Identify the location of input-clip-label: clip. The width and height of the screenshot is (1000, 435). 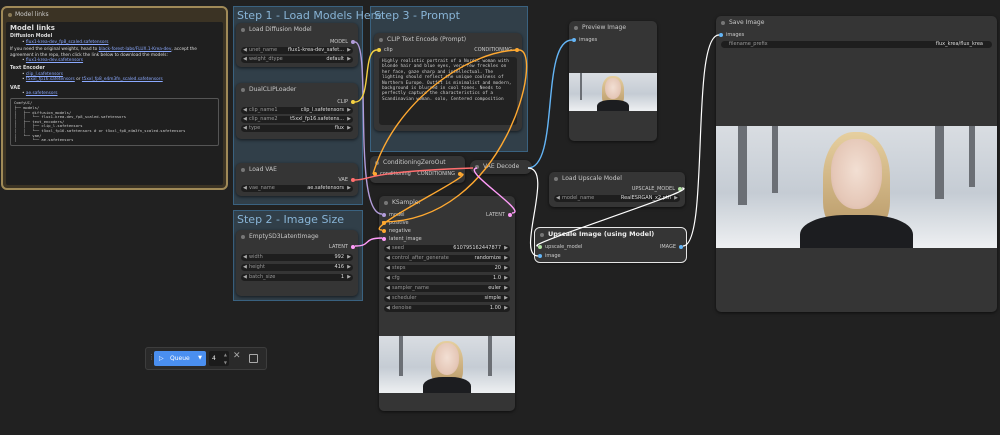
(388, 50).